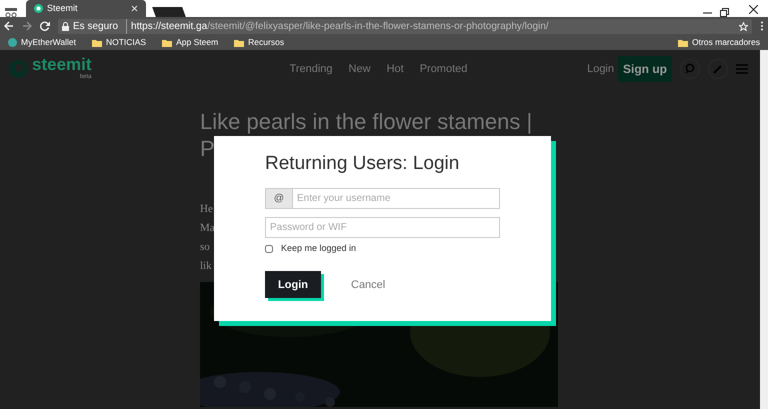 The height and width of the screenshot is (409, 768). Describe the element at coordinates (205, 247) in the screenshot. I see `article-text: so` at that location.